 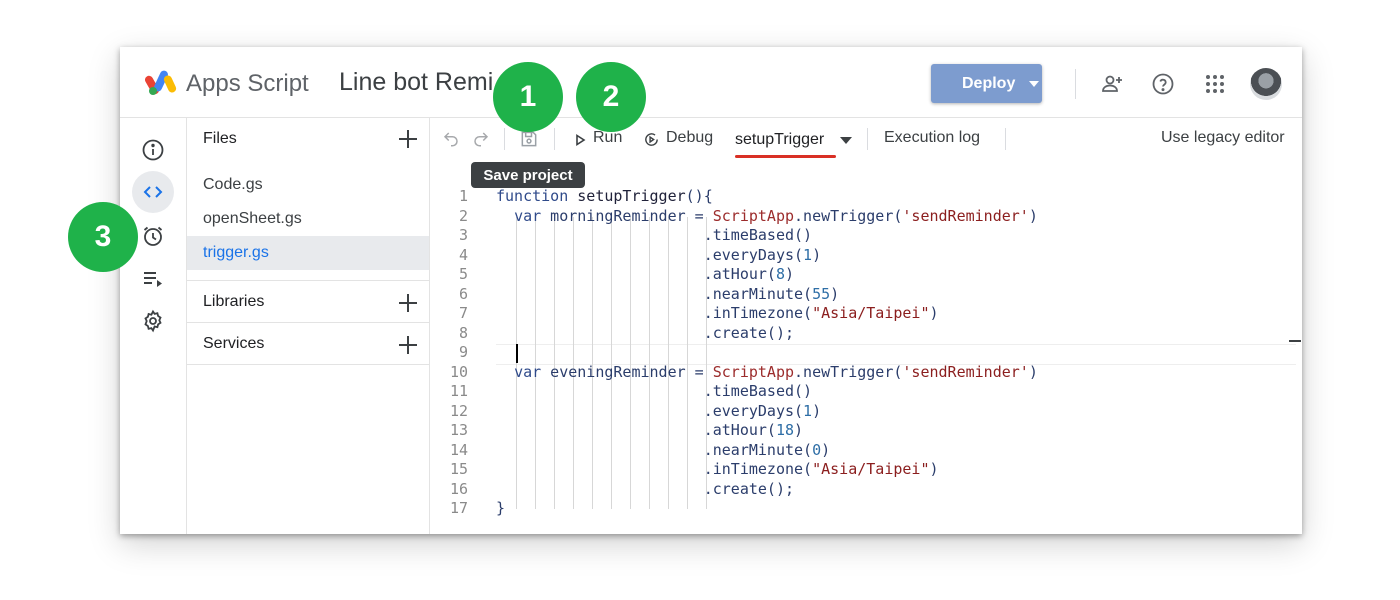 What do you see at coordinates (785, 156) in the screenshot?
I see `function-select-underline` at bounding box center [785, 156].